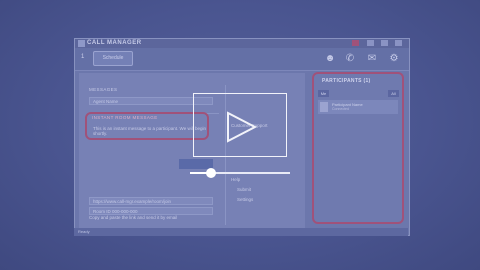 Image resolution: width=480 pixels, height=270 pixels. I want to click on phone-icon: ✆, so click(350, 59).